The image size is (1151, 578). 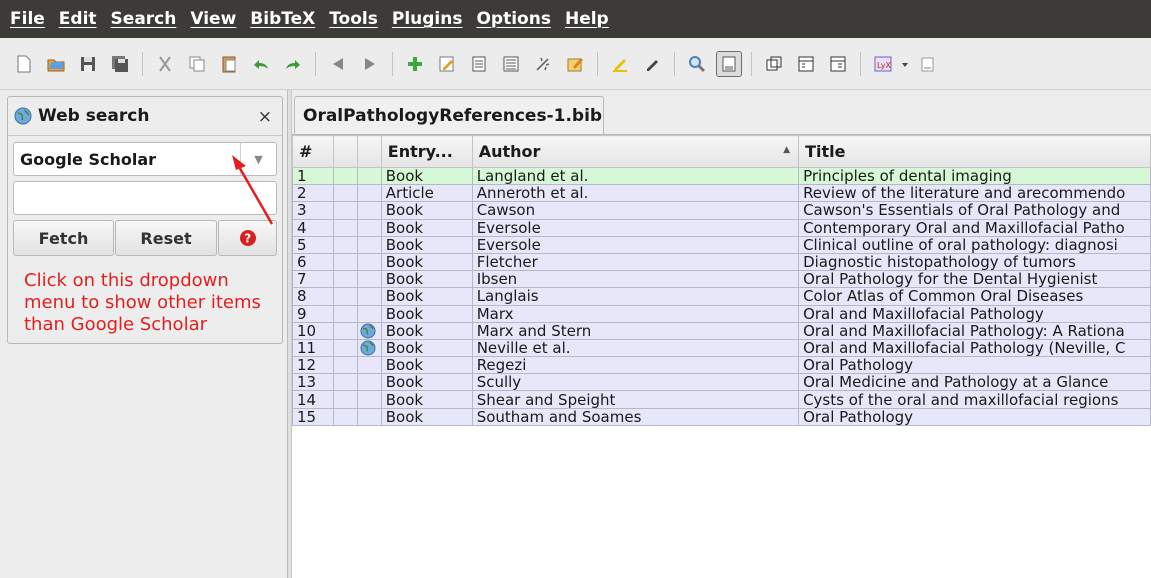 What do you see at coordinates (313, 244) in the screenshot?
I see `cell-number: 5` at bounding box center [313, 244].